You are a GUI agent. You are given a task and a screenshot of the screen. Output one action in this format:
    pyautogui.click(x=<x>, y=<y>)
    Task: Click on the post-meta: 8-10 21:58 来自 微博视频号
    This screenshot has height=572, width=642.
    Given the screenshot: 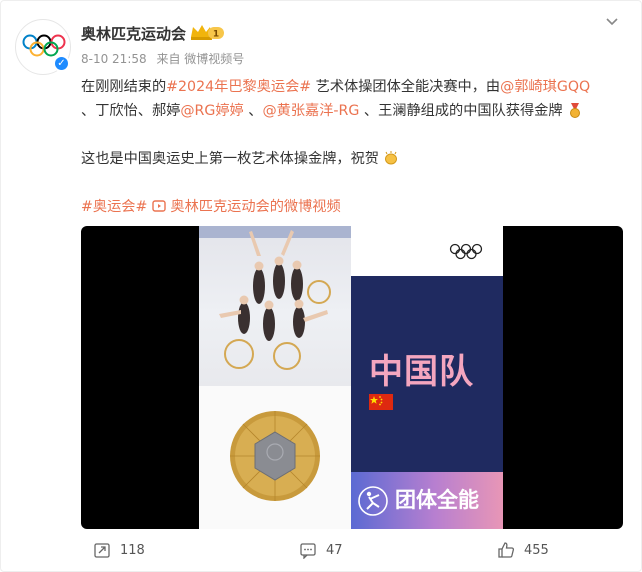 What is the action you would take?
    pyautogui.click(x=165, y=58)
    